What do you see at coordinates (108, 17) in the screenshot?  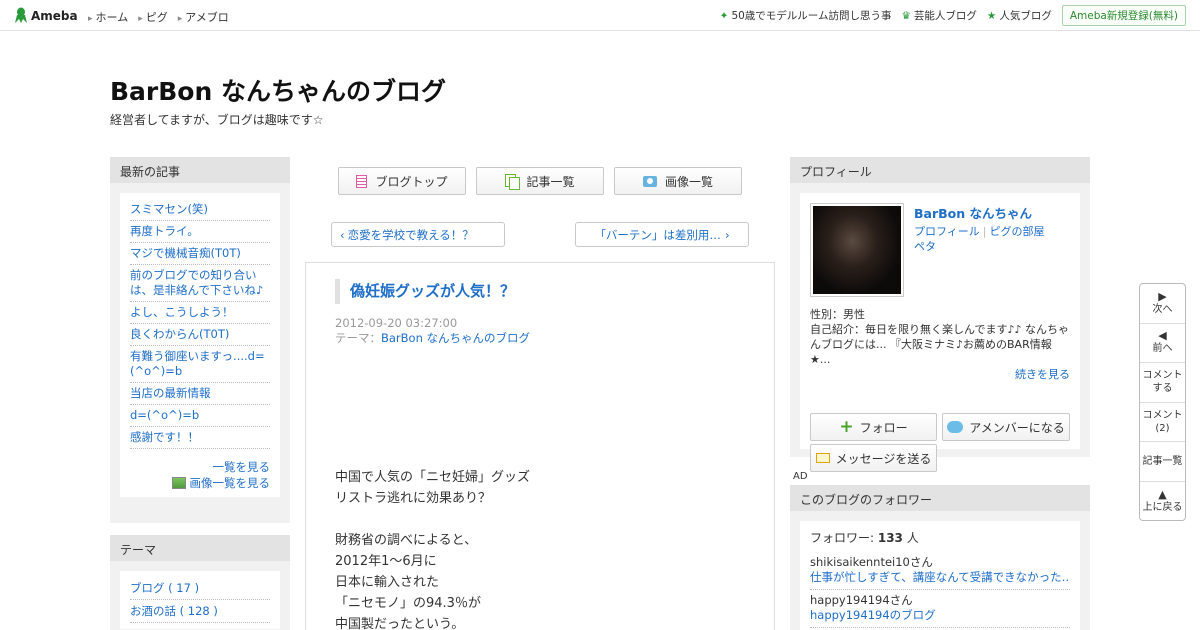 I see `nav-home: ホーム` at bounding box center [108, 17].